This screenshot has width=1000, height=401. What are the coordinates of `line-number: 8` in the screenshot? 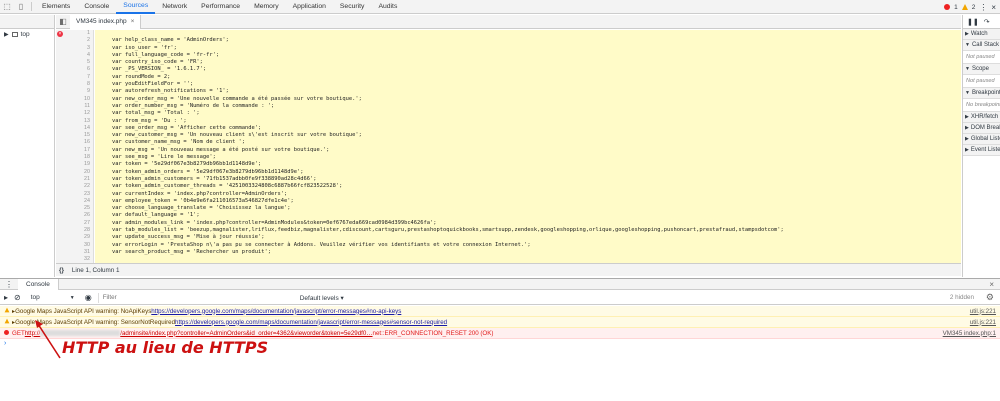 It's located at (74, 84).